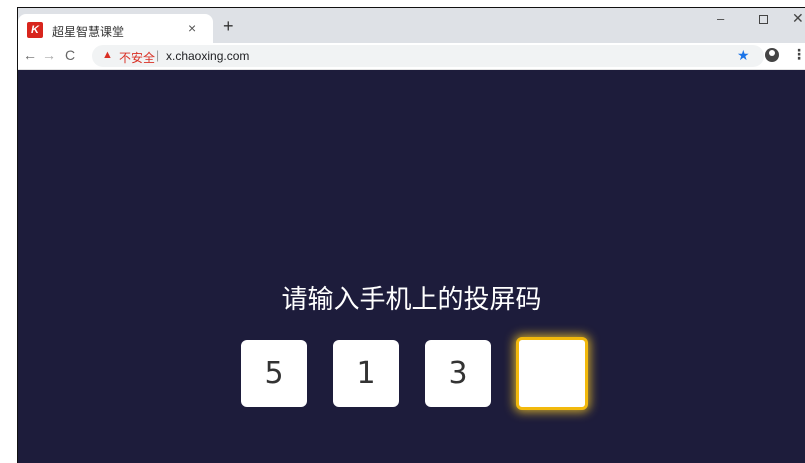  What do you see at coordinates (70, 55) in the screenshot?
I see `reload-icon: C` at bounding box center [70, 55].